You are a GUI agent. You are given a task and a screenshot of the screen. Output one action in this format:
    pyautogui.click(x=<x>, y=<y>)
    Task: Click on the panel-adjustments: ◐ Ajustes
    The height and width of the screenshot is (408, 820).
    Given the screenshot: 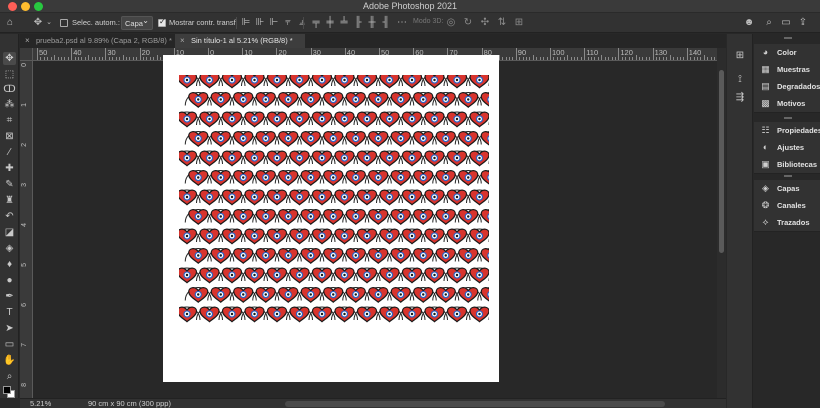 What is the action you would take?
    pyautogui.click(x=787, y=147)
    